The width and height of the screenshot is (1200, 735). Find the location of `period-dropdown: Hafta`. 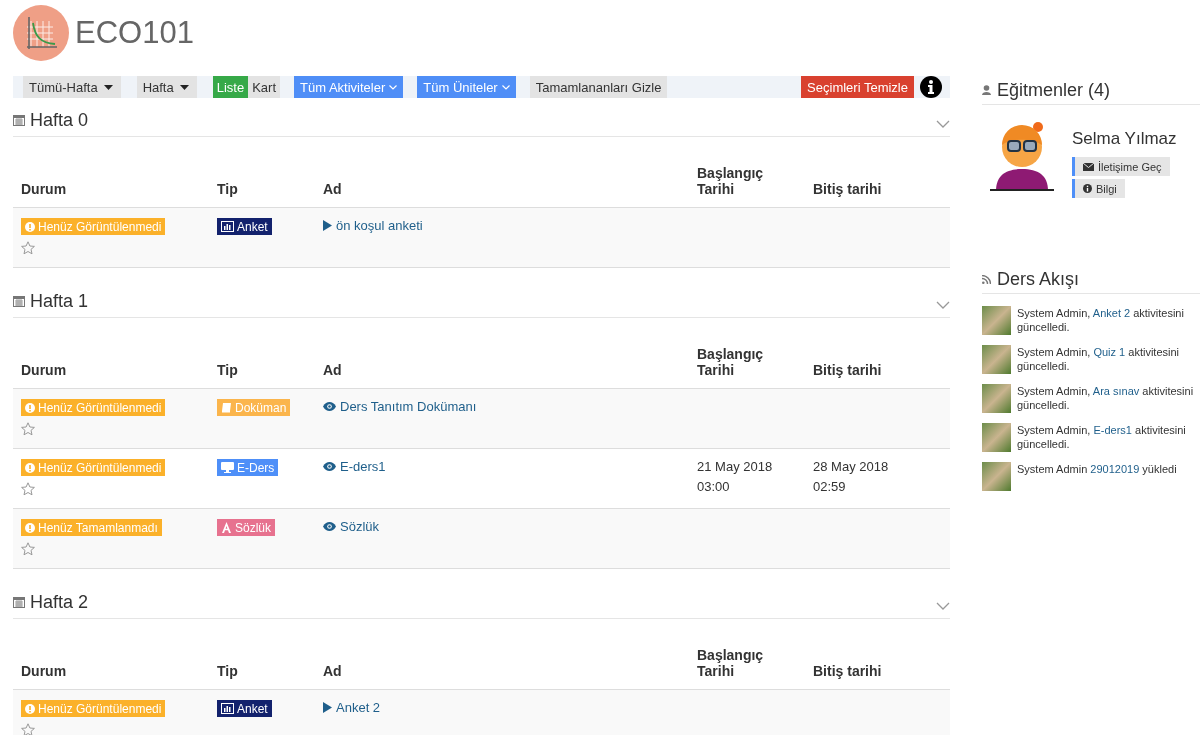

period-dropdown: Hafta is located at coordinates (166, 87).